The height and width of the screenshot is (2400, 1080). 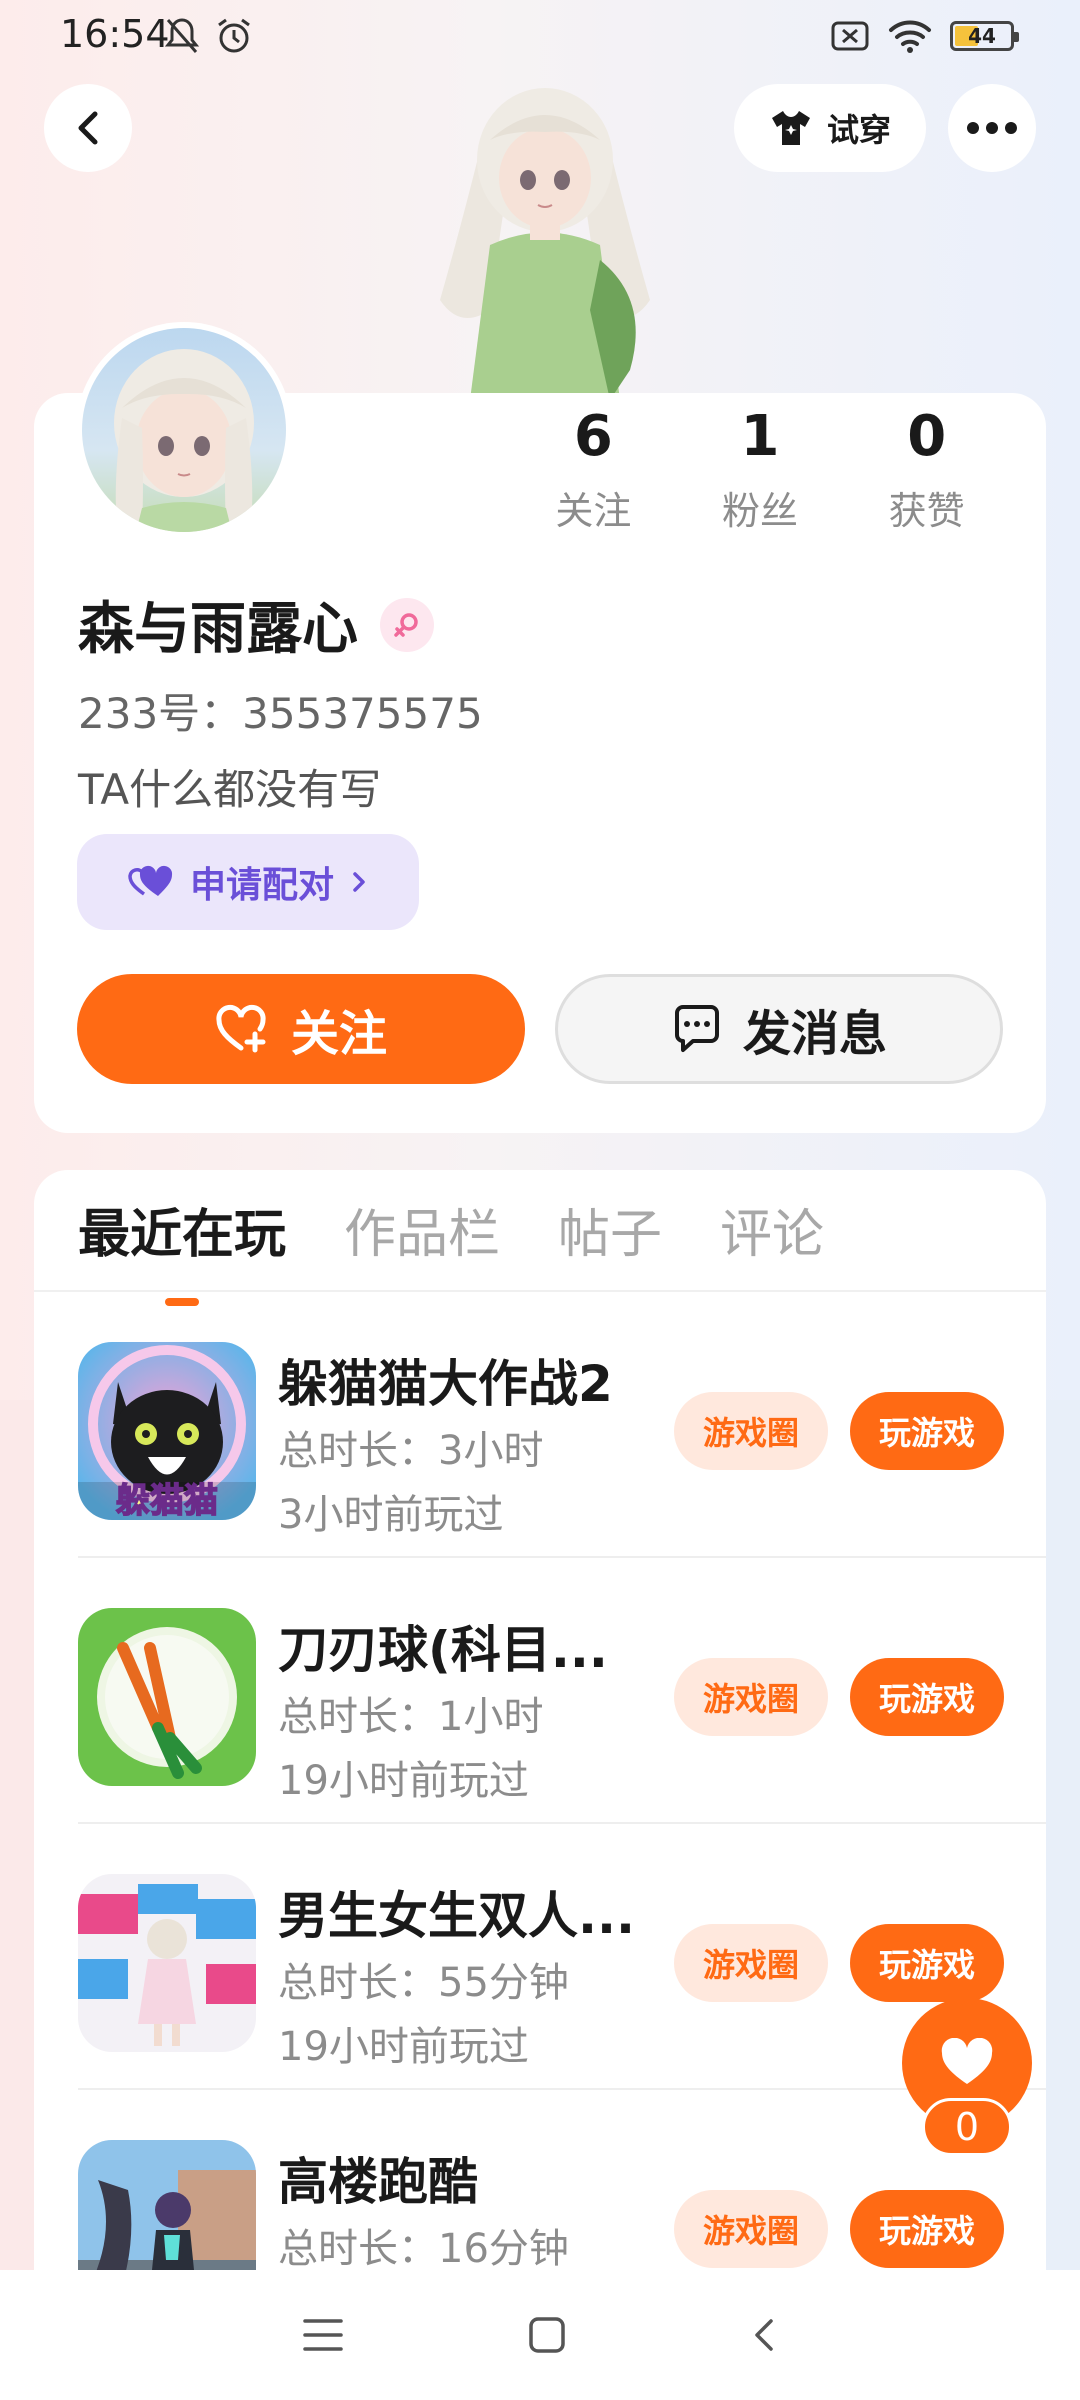 What do you see at coordinates (234, 35) in the screenshot?
I see `alarm-icon` at bounding box center [234, 35].